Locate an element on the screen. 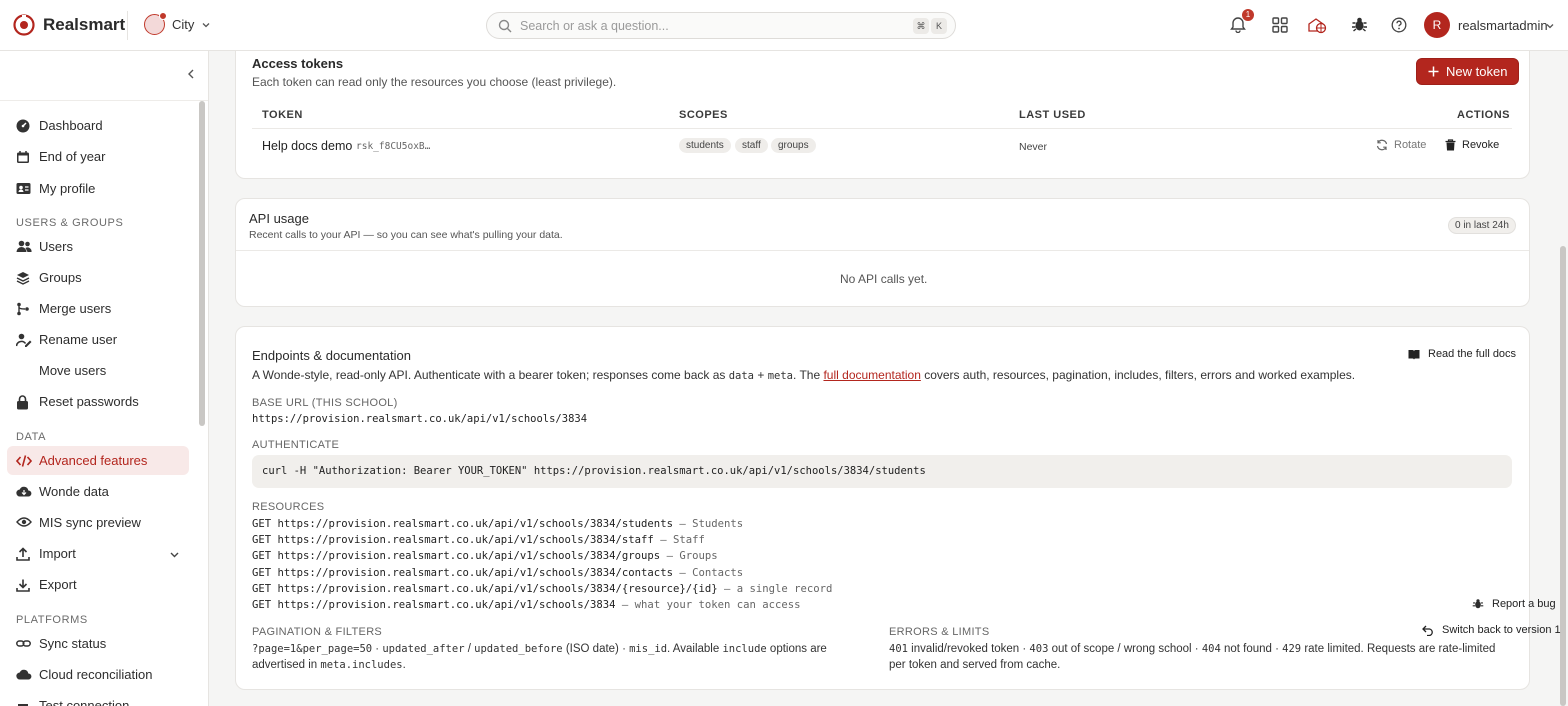 This screenshot has width=1568, height=706. scope-chip: staff is located at coordinates (751, 145).